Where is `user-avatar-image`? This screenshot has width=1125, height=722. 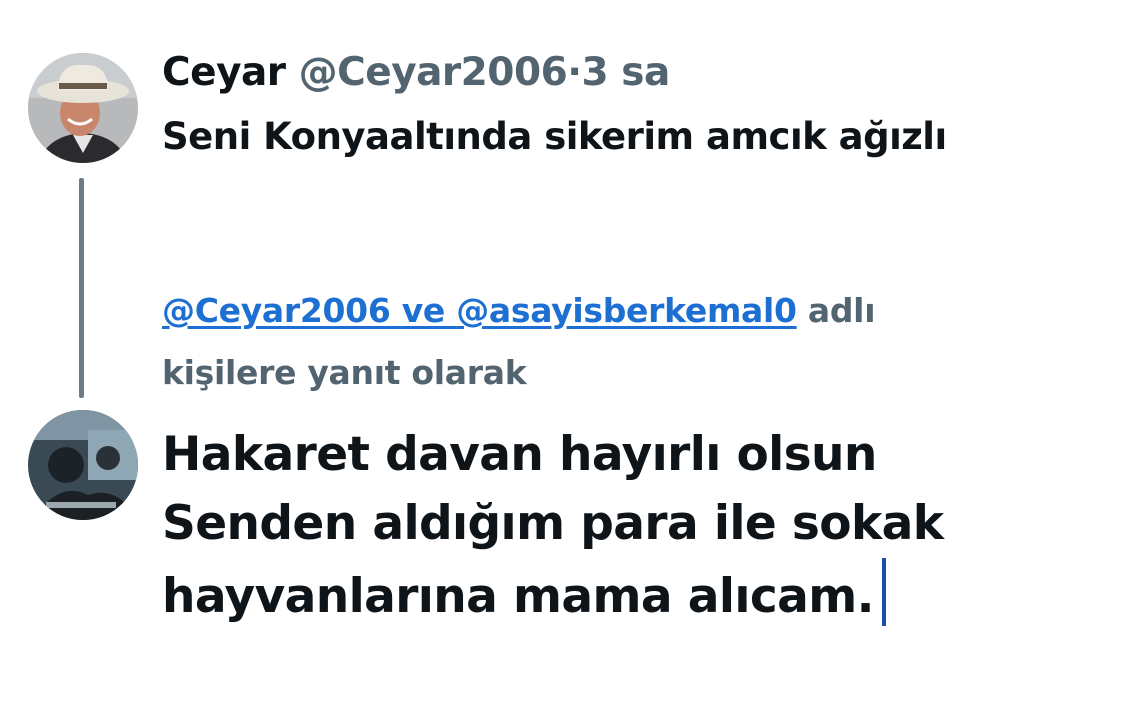
user-avatar-image is located at coordinates (83, 465).